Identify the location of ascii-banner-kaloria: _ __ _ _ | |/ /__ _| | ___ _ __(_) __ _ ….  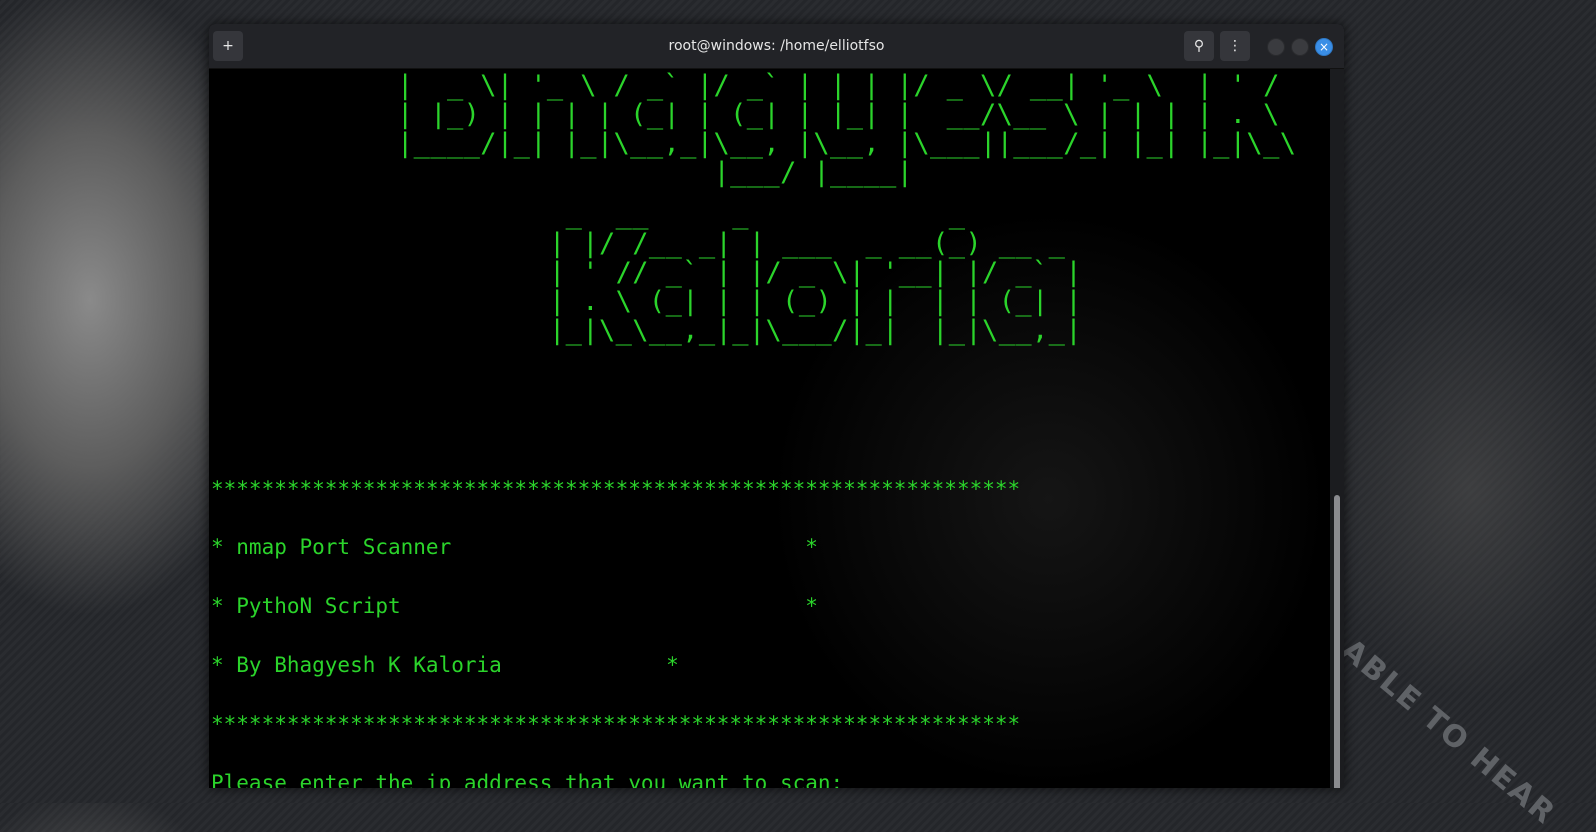
(815, 272).